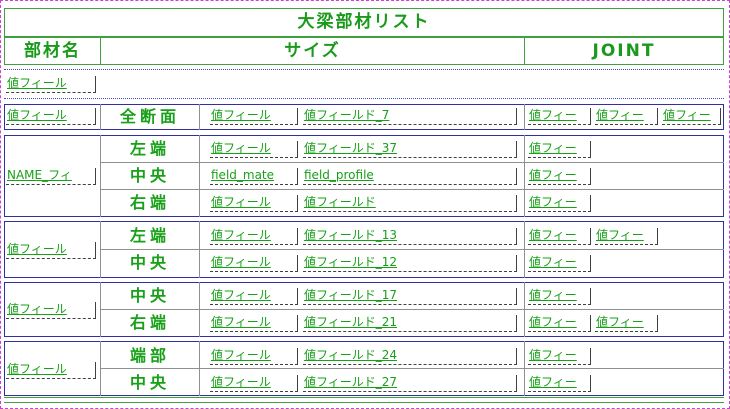 This screenshot has height=409, width=730. What do you see at coordinates (51, 116) in the screenshot?
I see `full-name-field: 値フィール` at bounding box center [51, 116].